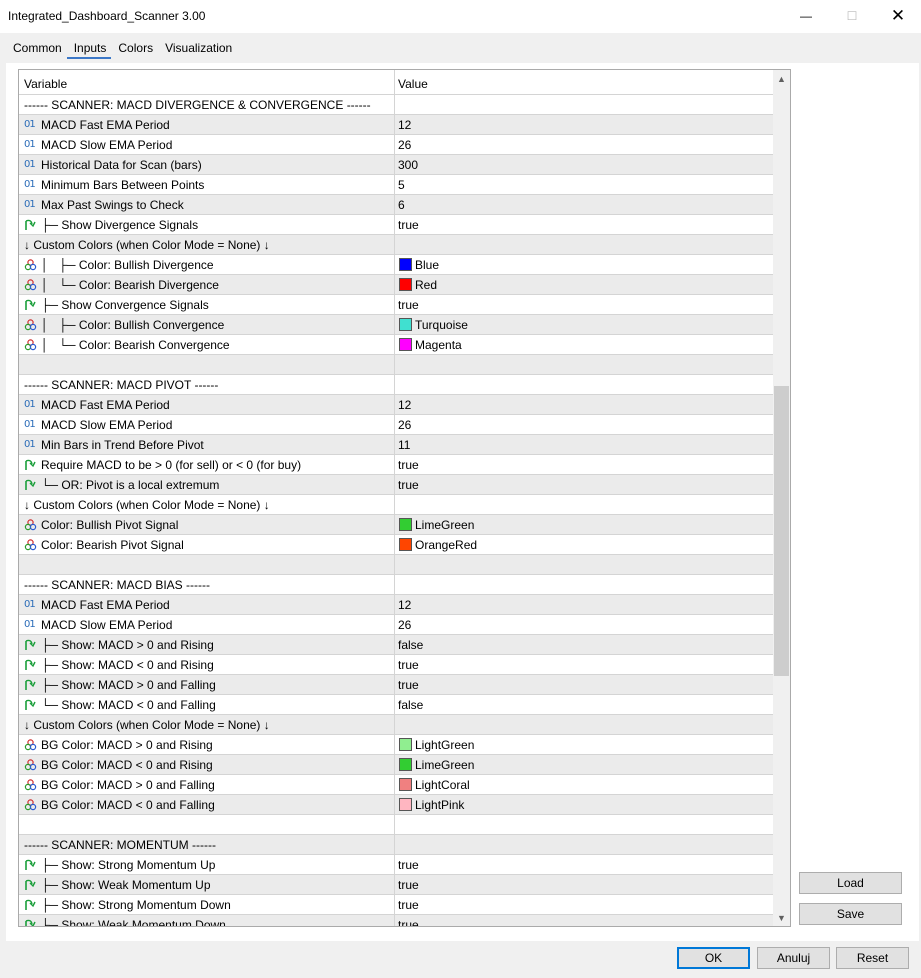 The width and height of the screenshot is (921, 978). Describe the element at coordinates (850, 914) in the screenshot. I see `save-button: Save` at that location.